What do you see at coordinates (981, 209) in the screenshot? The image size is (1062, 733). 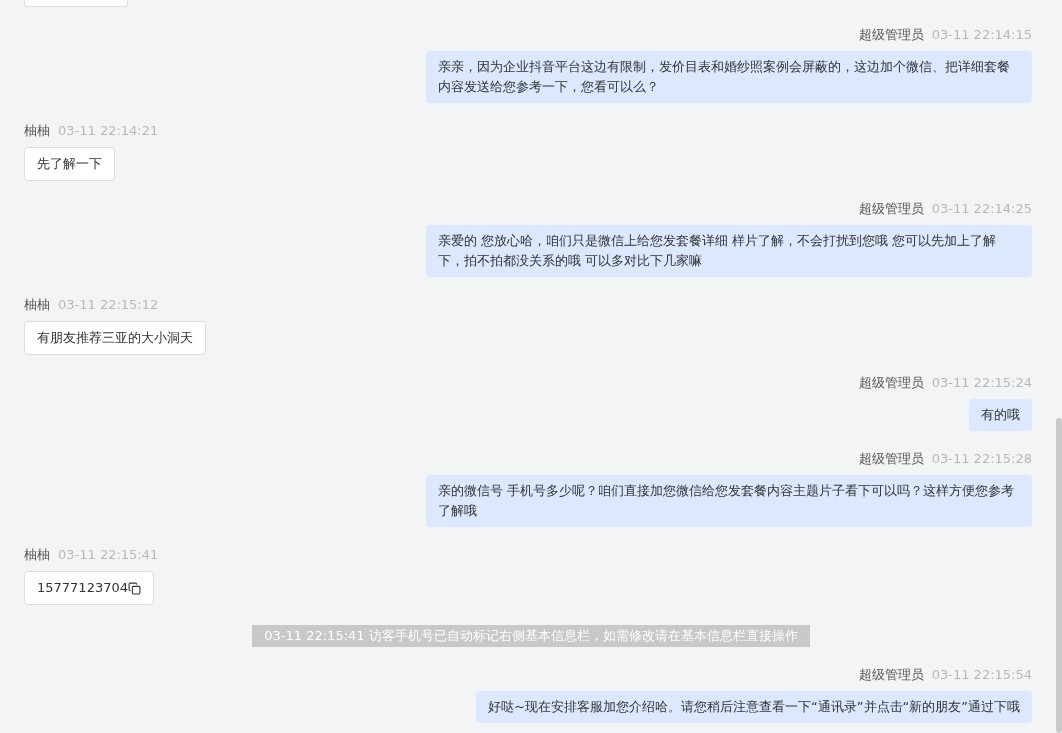 I see `message-time: 03-11 22:14:25` at bounding box center [981, 209].